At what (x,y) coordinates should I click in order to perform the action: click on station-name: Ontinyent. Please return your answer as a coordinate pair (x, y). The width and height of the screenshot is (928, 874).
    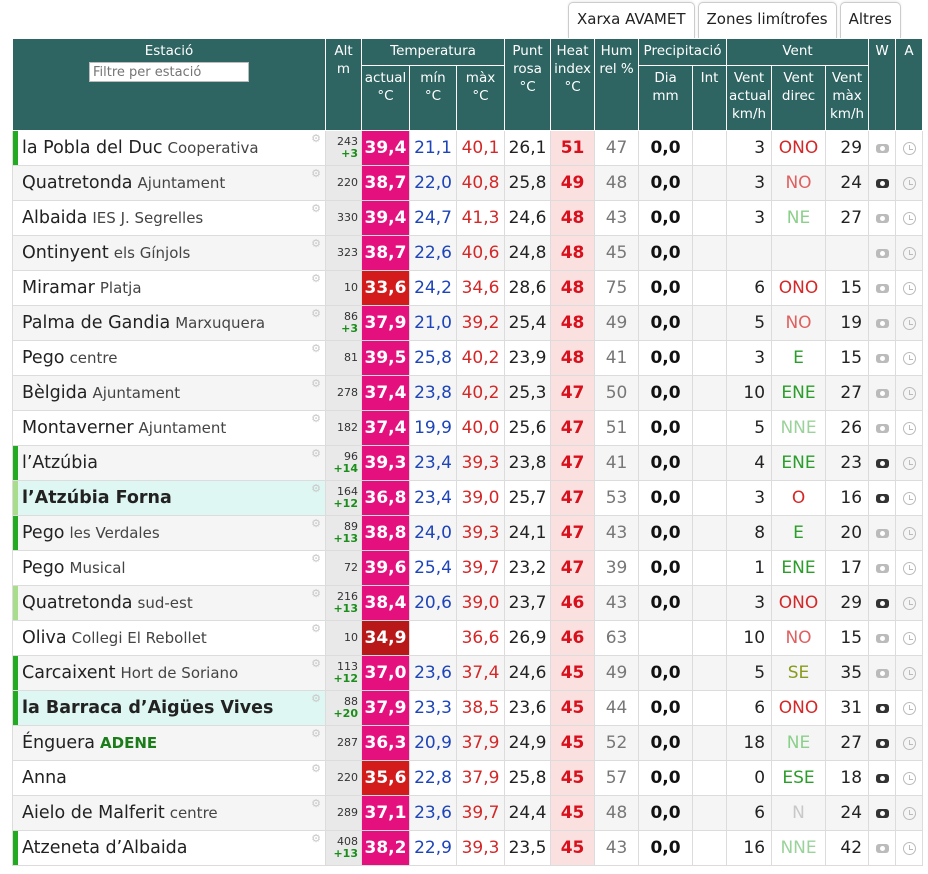
    Looking at the image, I should click on (65, 253).